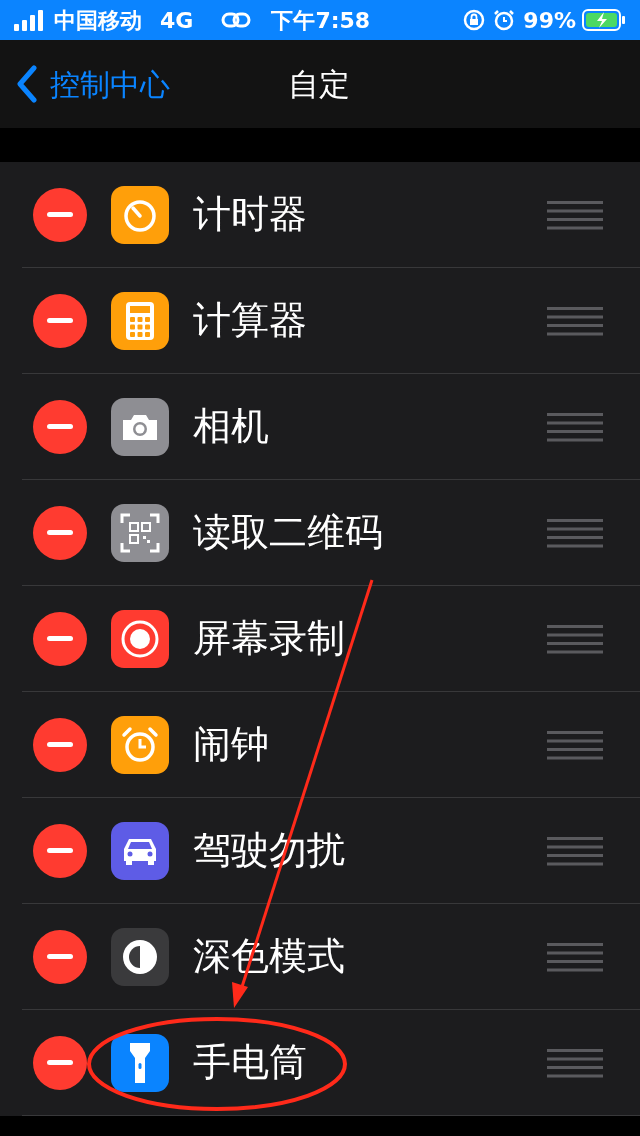  I want to click on alarm-icon, so click(504, 20).